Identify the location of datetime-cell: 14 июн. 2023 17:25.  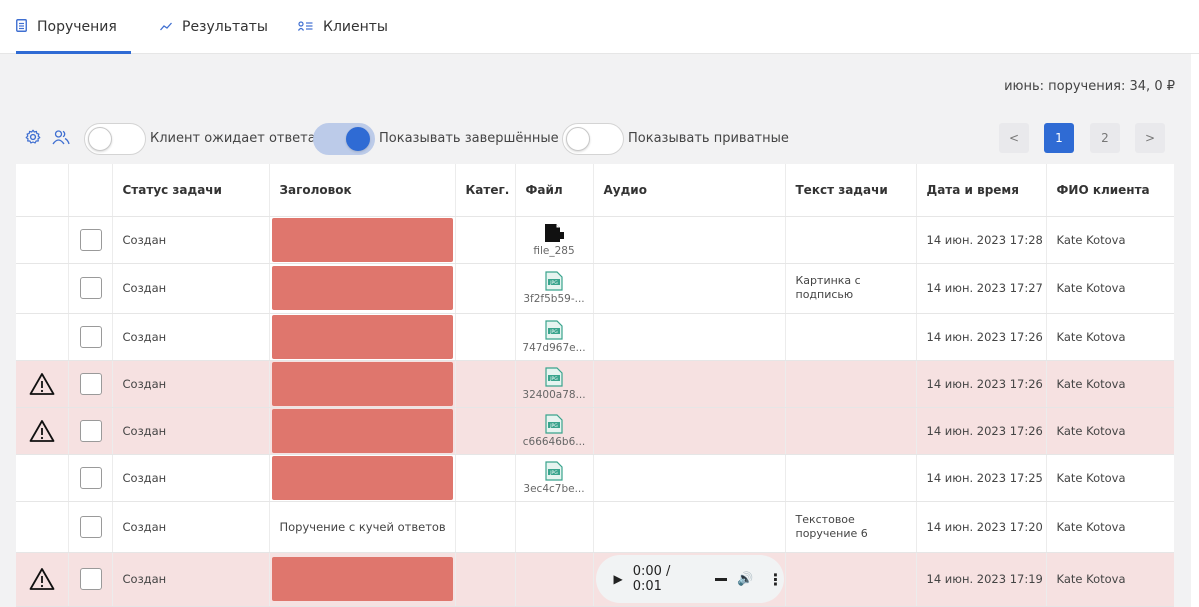
(981, 478).